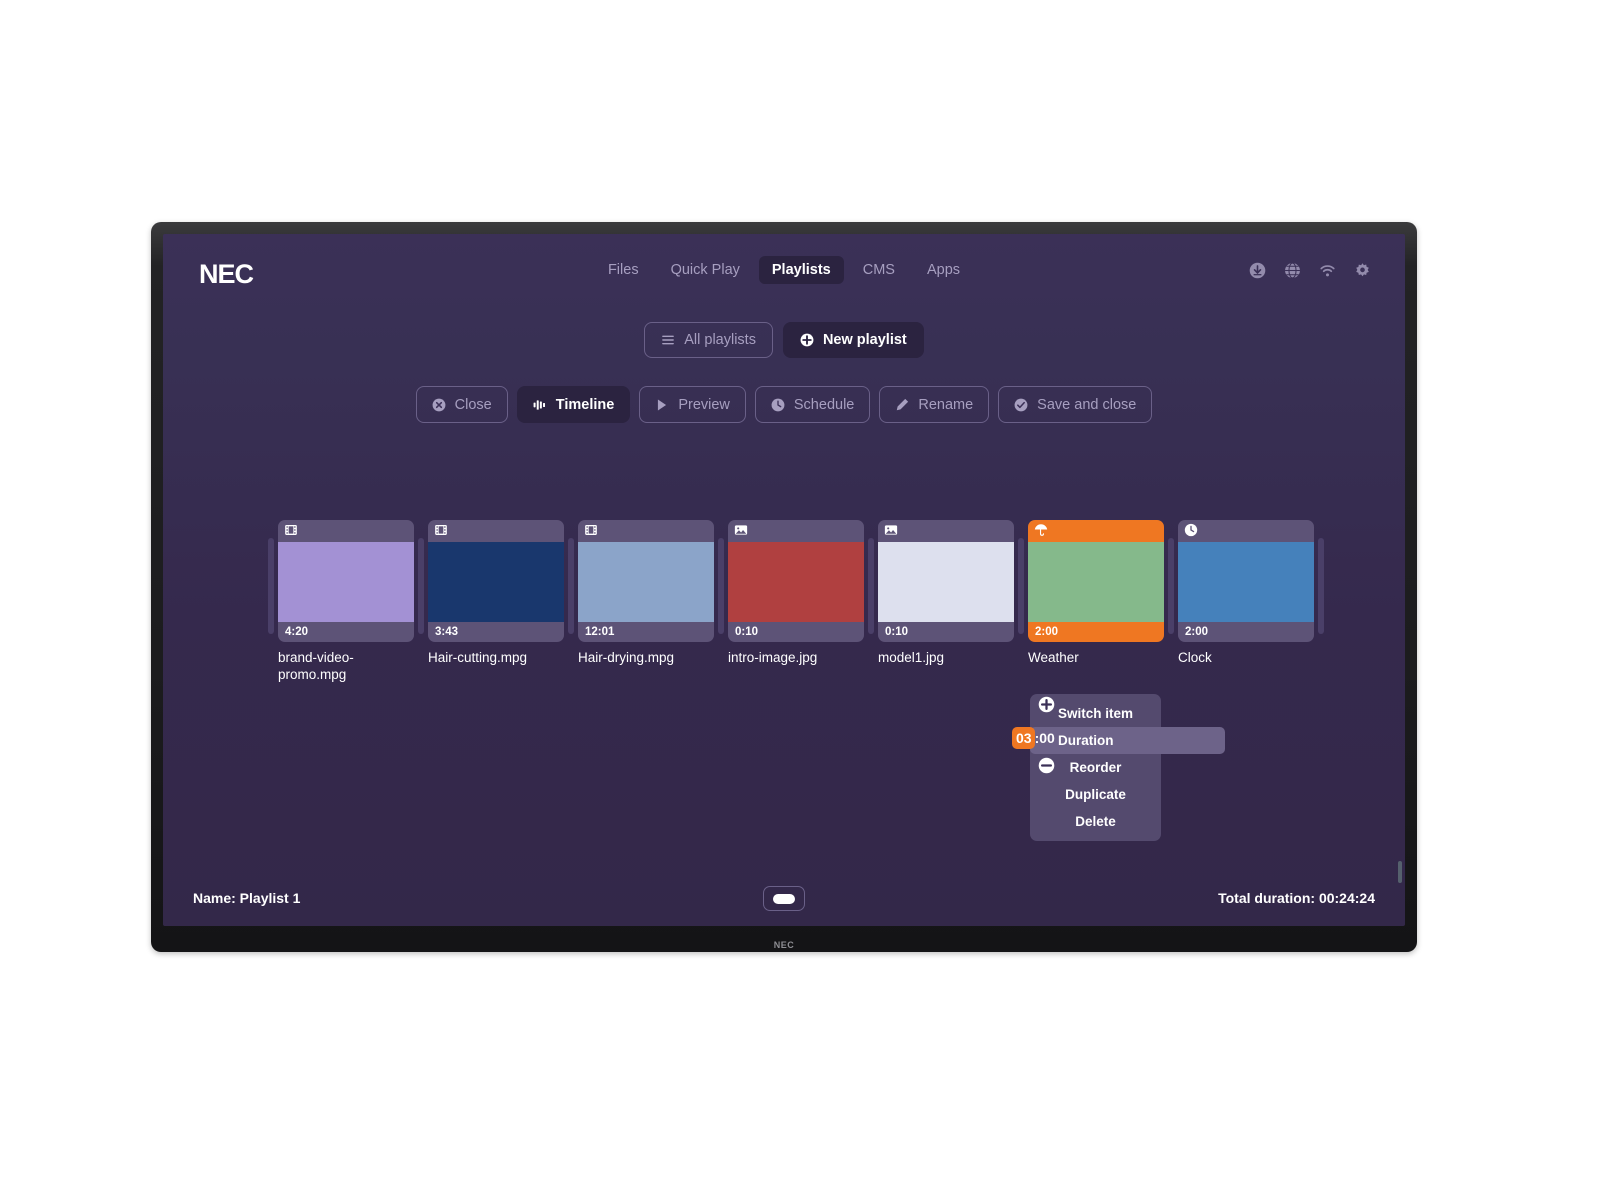 The image size is (1600, 1200). I want to click on timeline-card: 4:20, so click(346, 581).